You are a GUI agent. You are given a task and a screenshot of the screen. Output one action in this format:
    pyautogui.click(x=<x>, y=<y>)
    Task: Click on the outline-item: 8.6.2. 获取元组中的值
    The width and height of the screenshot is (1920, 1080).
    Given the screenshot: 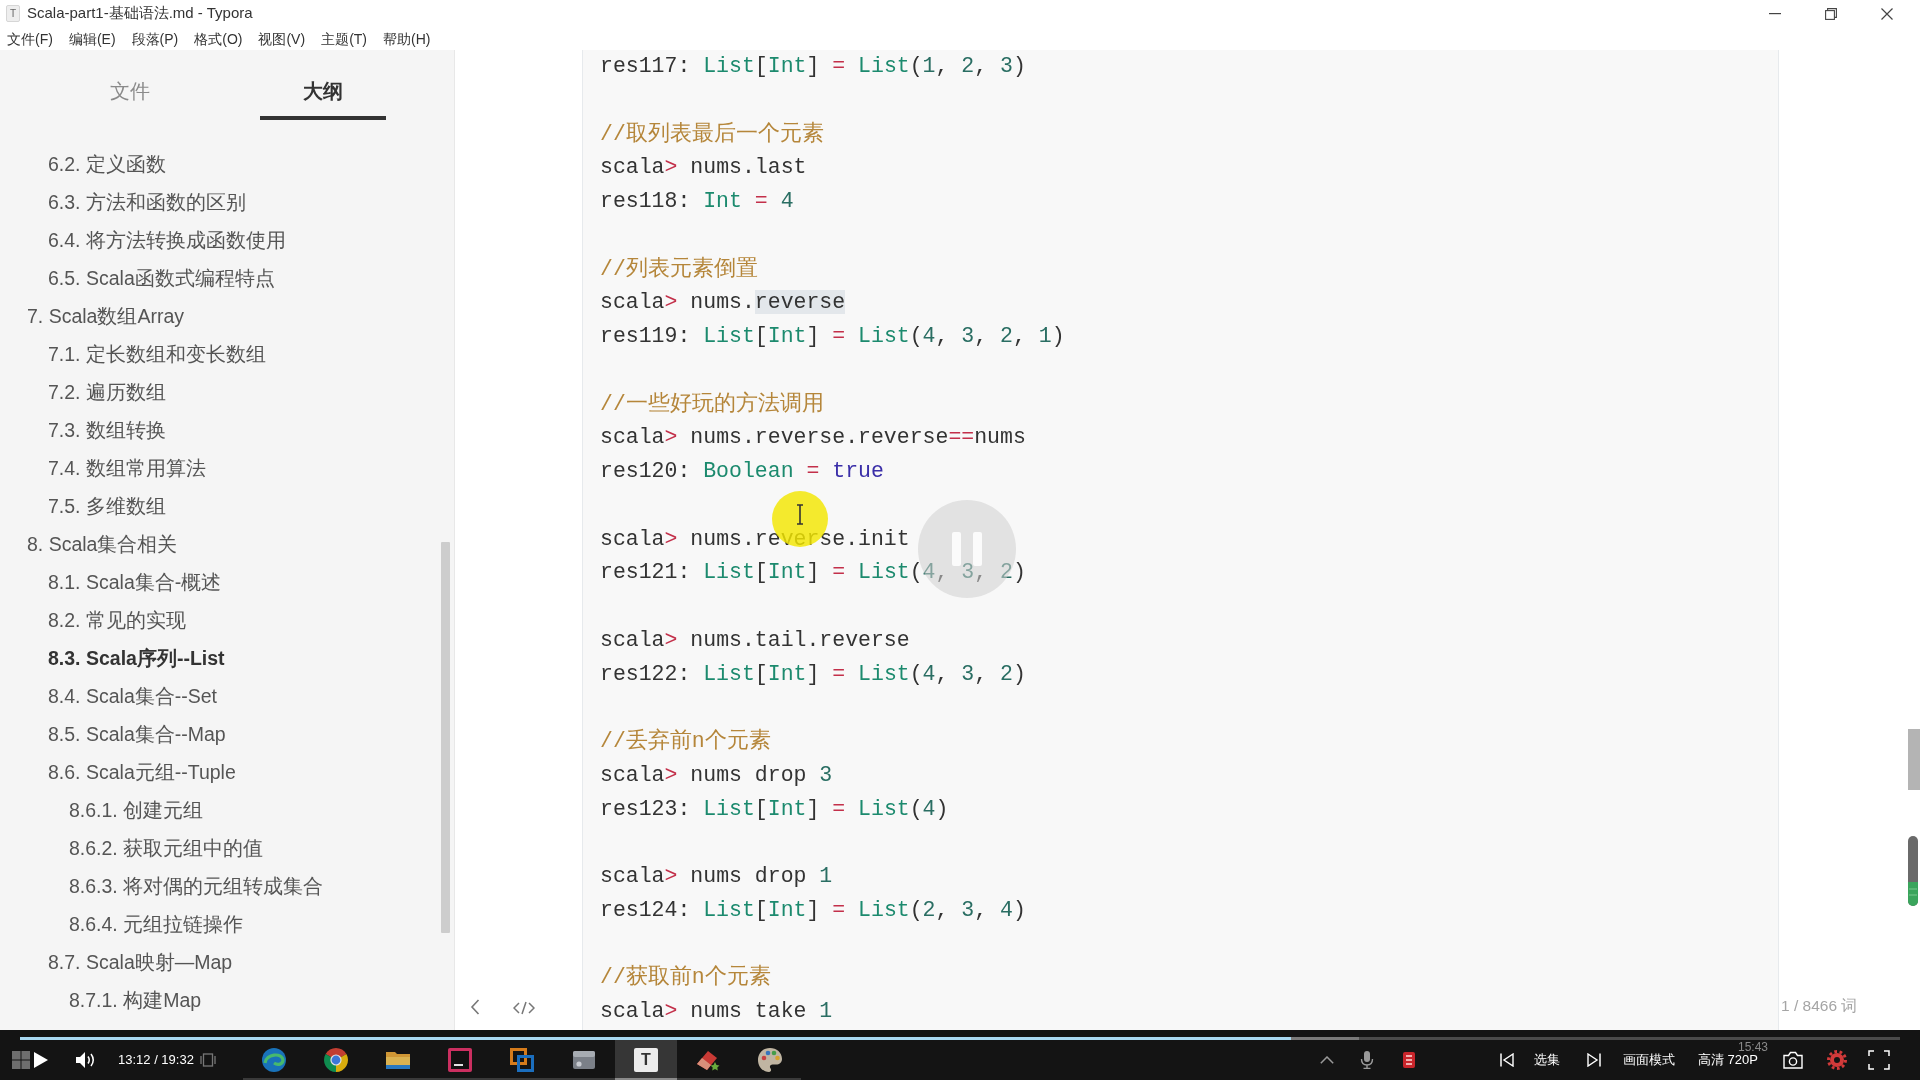 What is the action you would take?
    pyautogui.click(x=132, y=848)
    